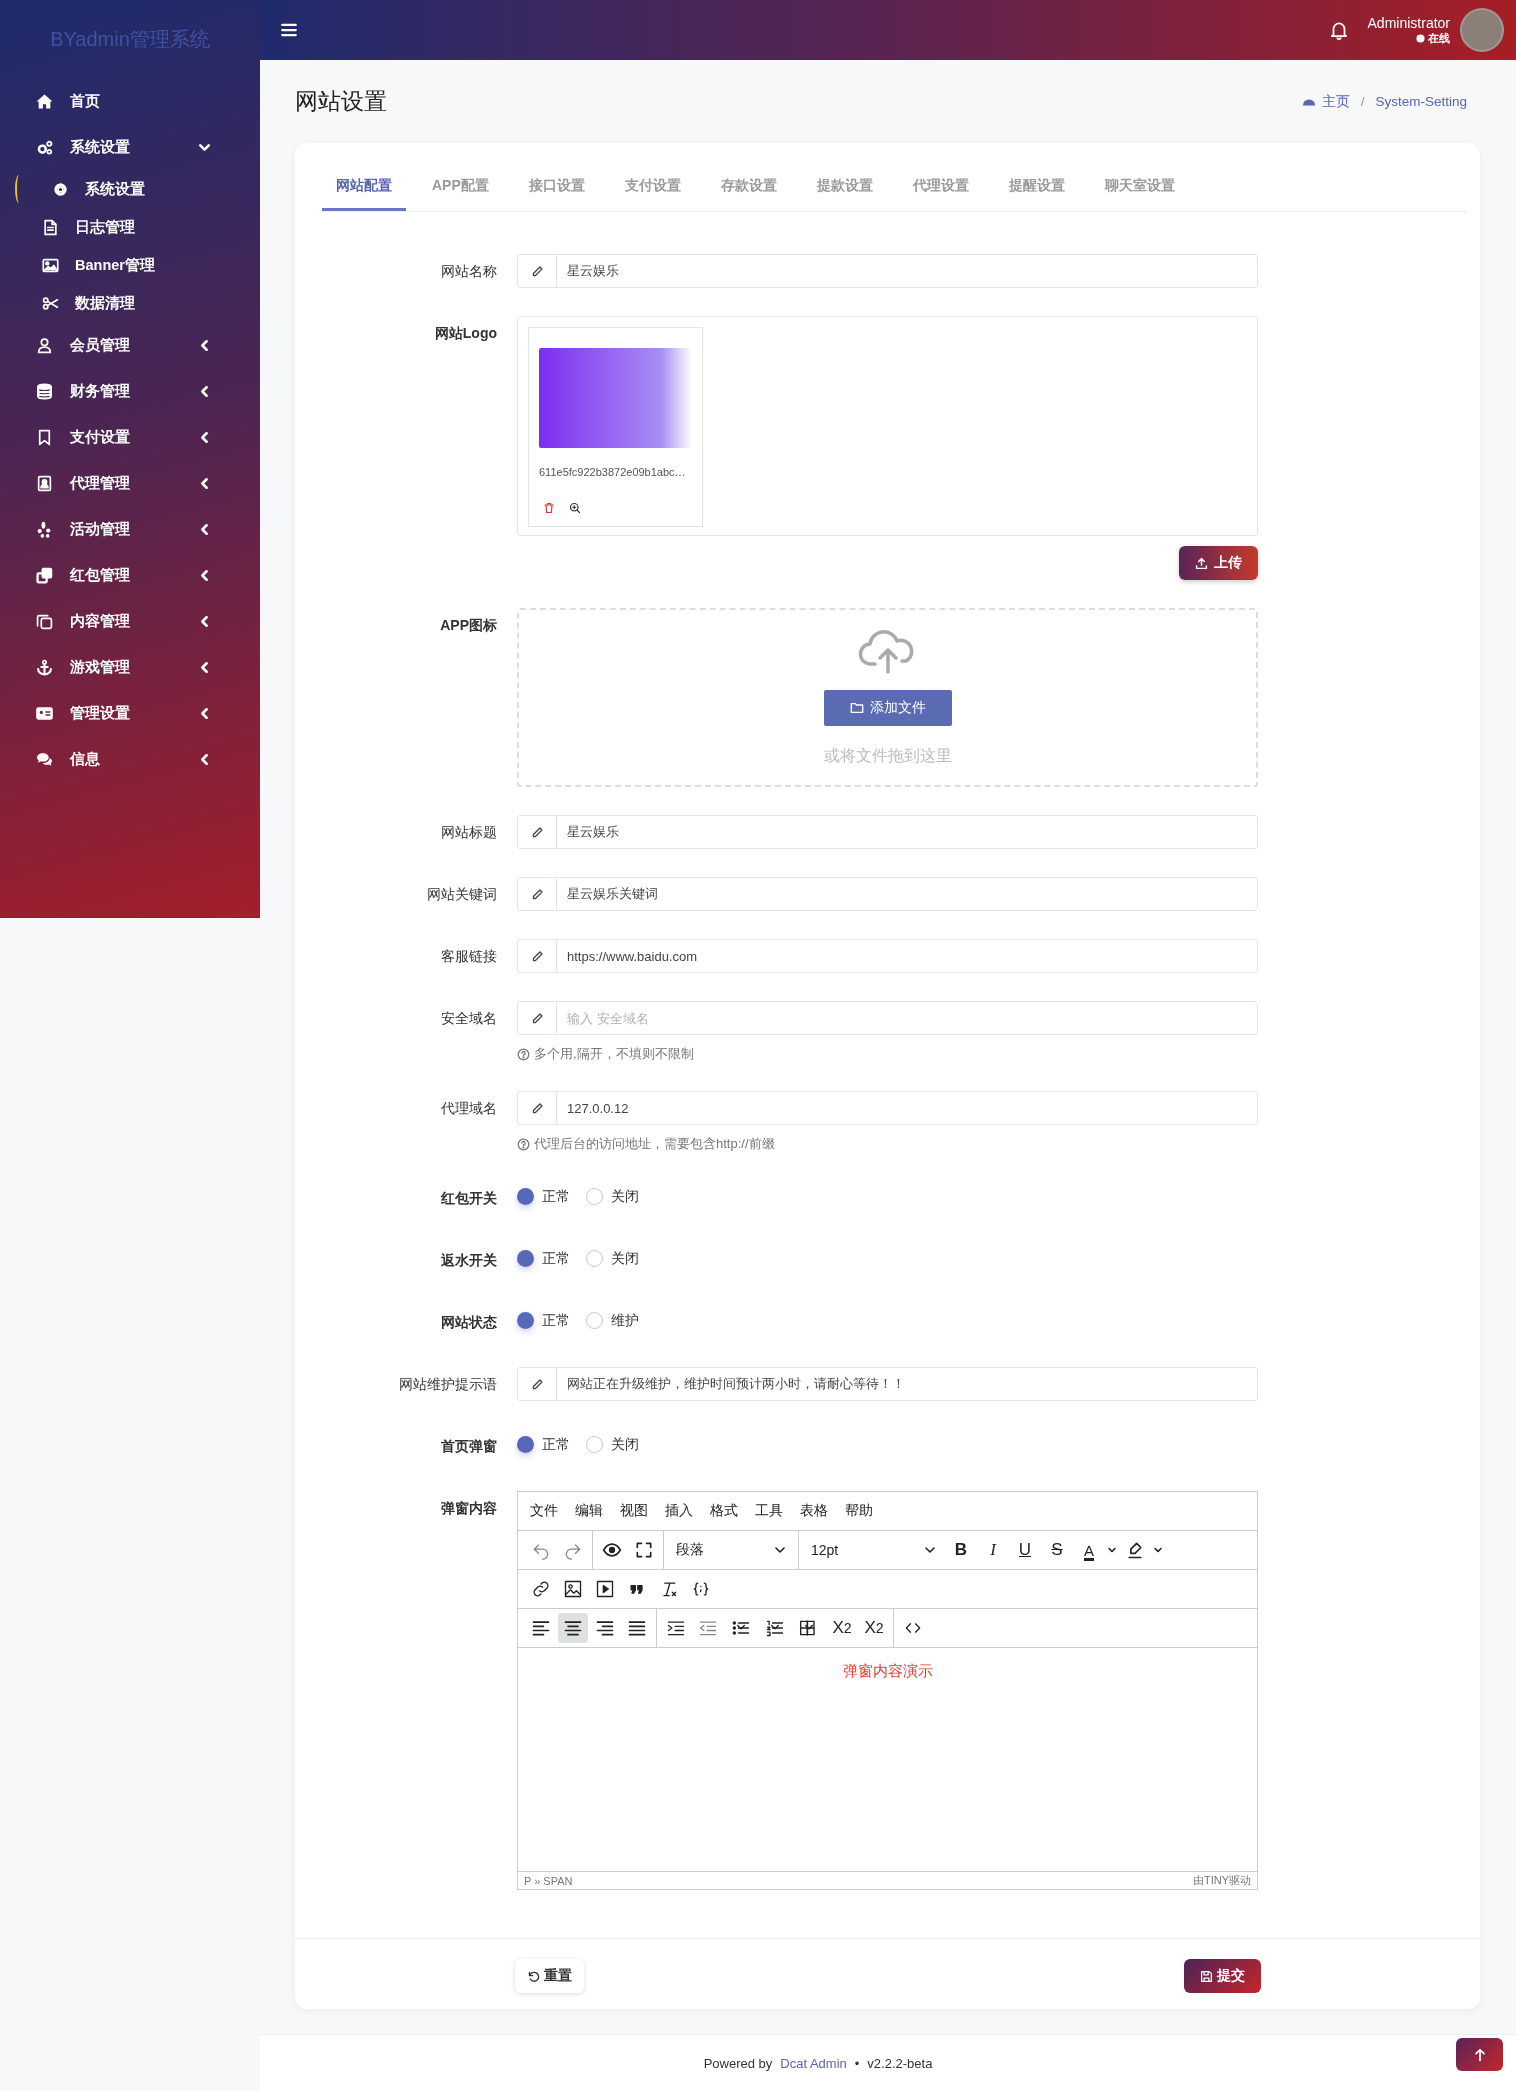 The height and width of the screenshot is (2091, 1516). Describe the element at coordinates (1206, 1976) in the screenshot. I see `save-icon` at that location.